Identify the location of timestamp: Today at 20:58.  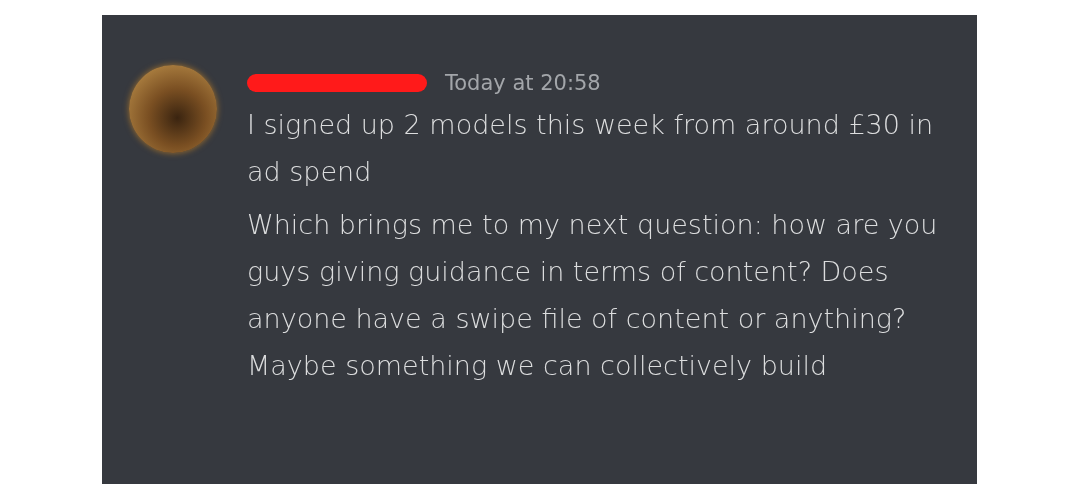
(523, 83).